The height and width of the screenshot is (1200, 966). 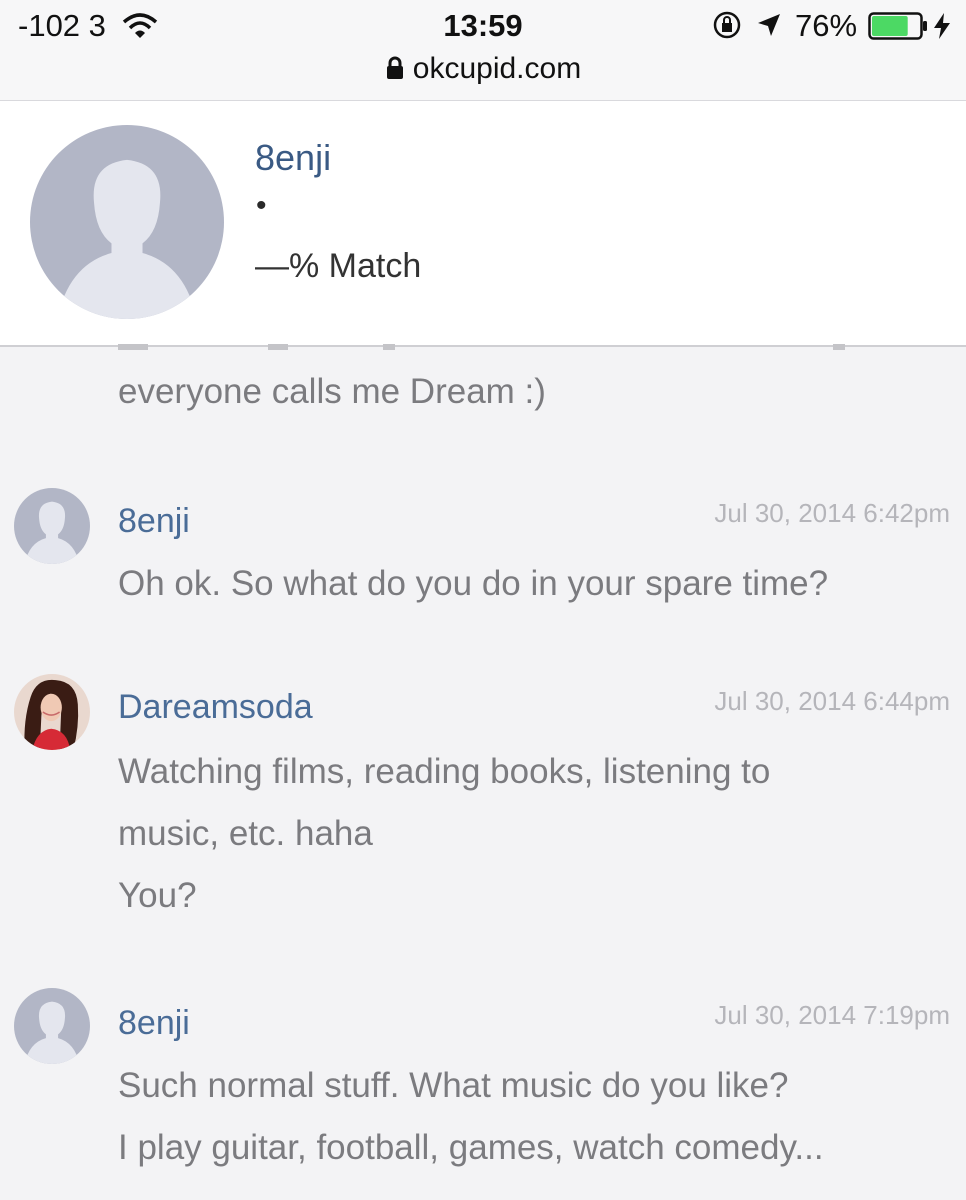 I want to click on address-bar: okcupid.com, so click(x=483, y=69).